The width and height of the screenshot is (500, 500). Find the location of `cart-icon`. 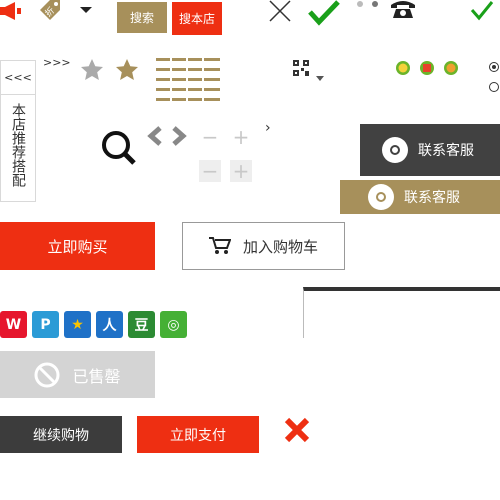

cart-icon is located at coordinates (220, 246).